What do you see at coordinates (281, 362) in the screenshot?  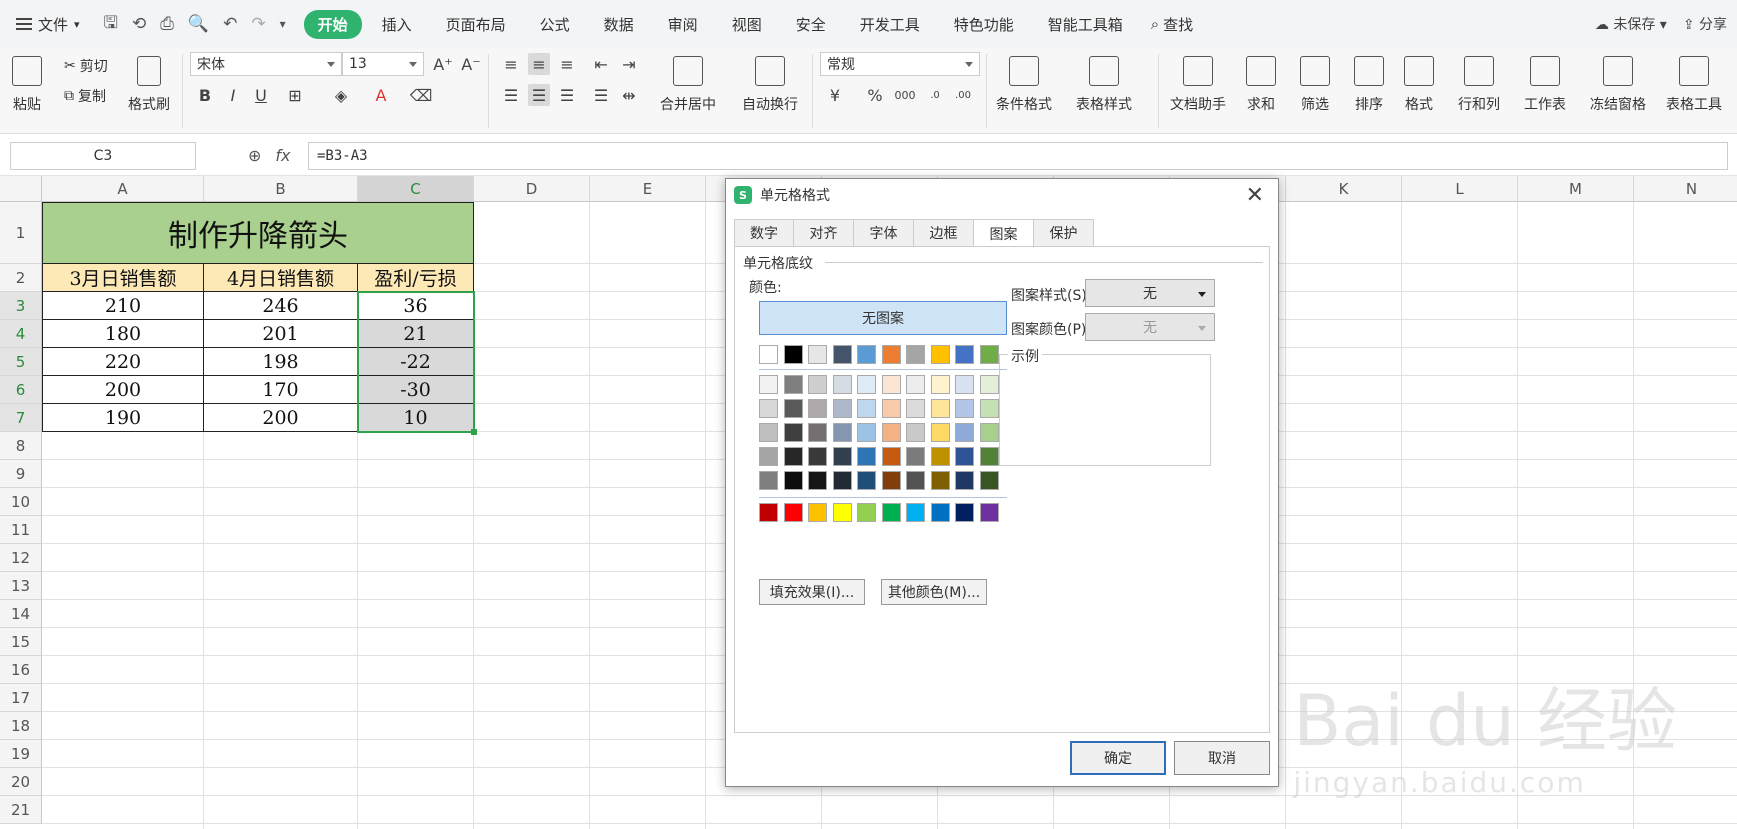 I see `data-cell: 198` at bounding box center [281, 362].